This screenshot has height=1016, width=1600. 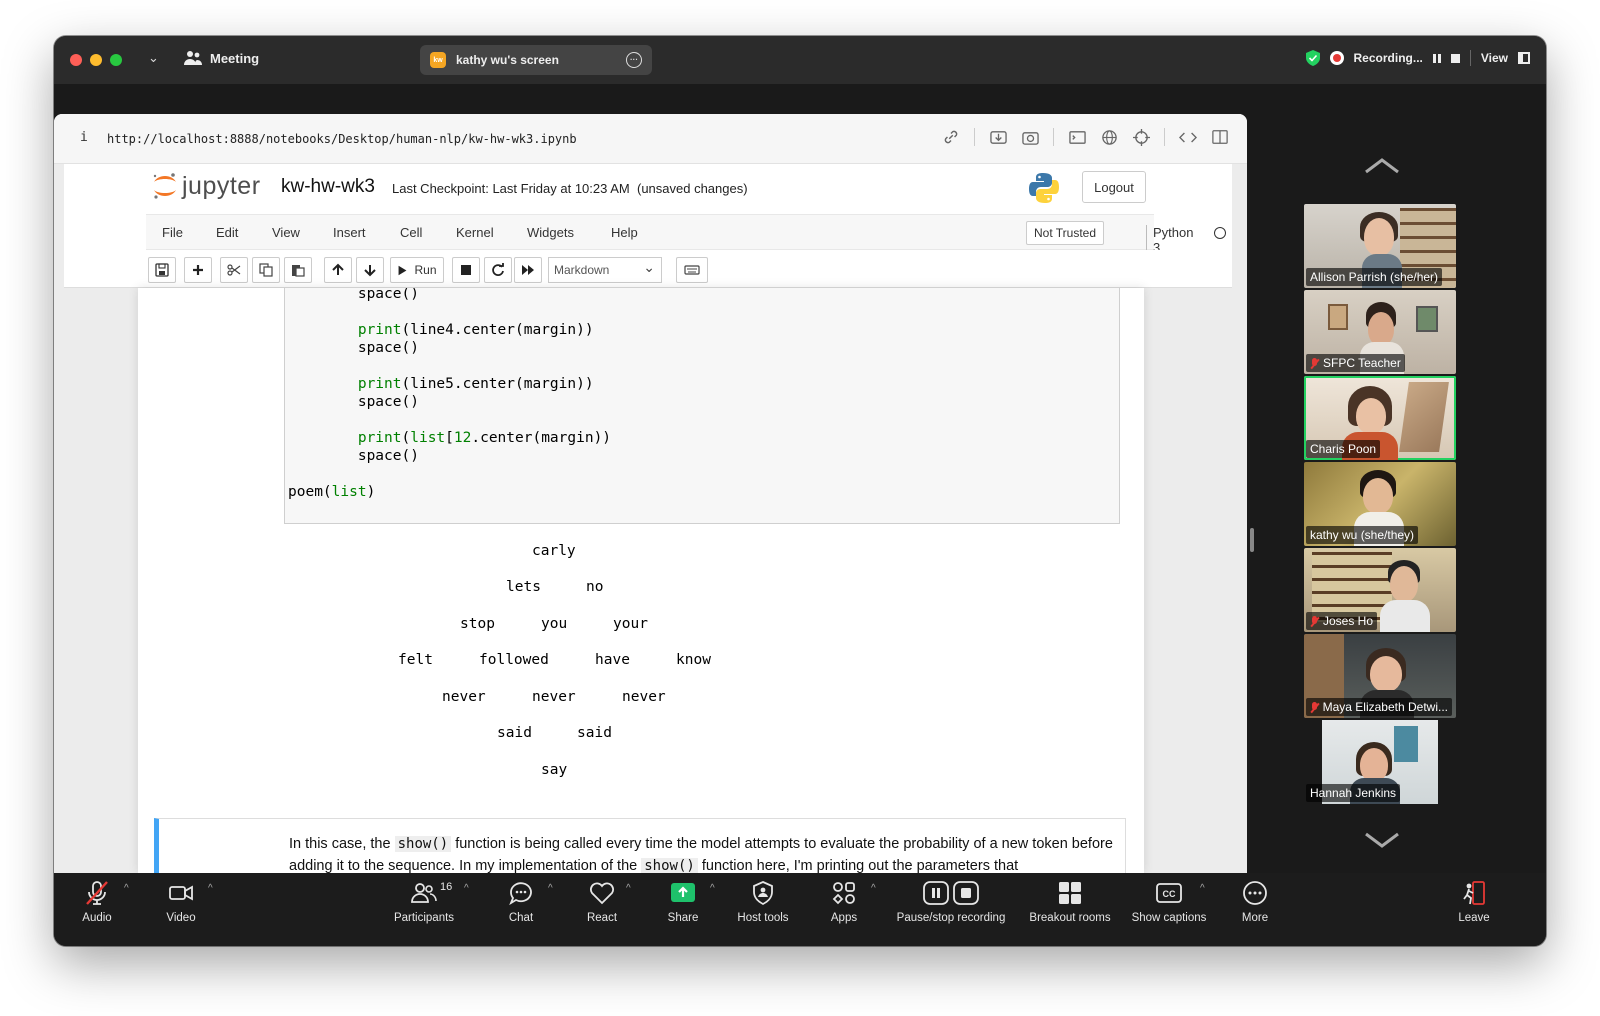 I want to click on save-button, so click(x=162, y=270).